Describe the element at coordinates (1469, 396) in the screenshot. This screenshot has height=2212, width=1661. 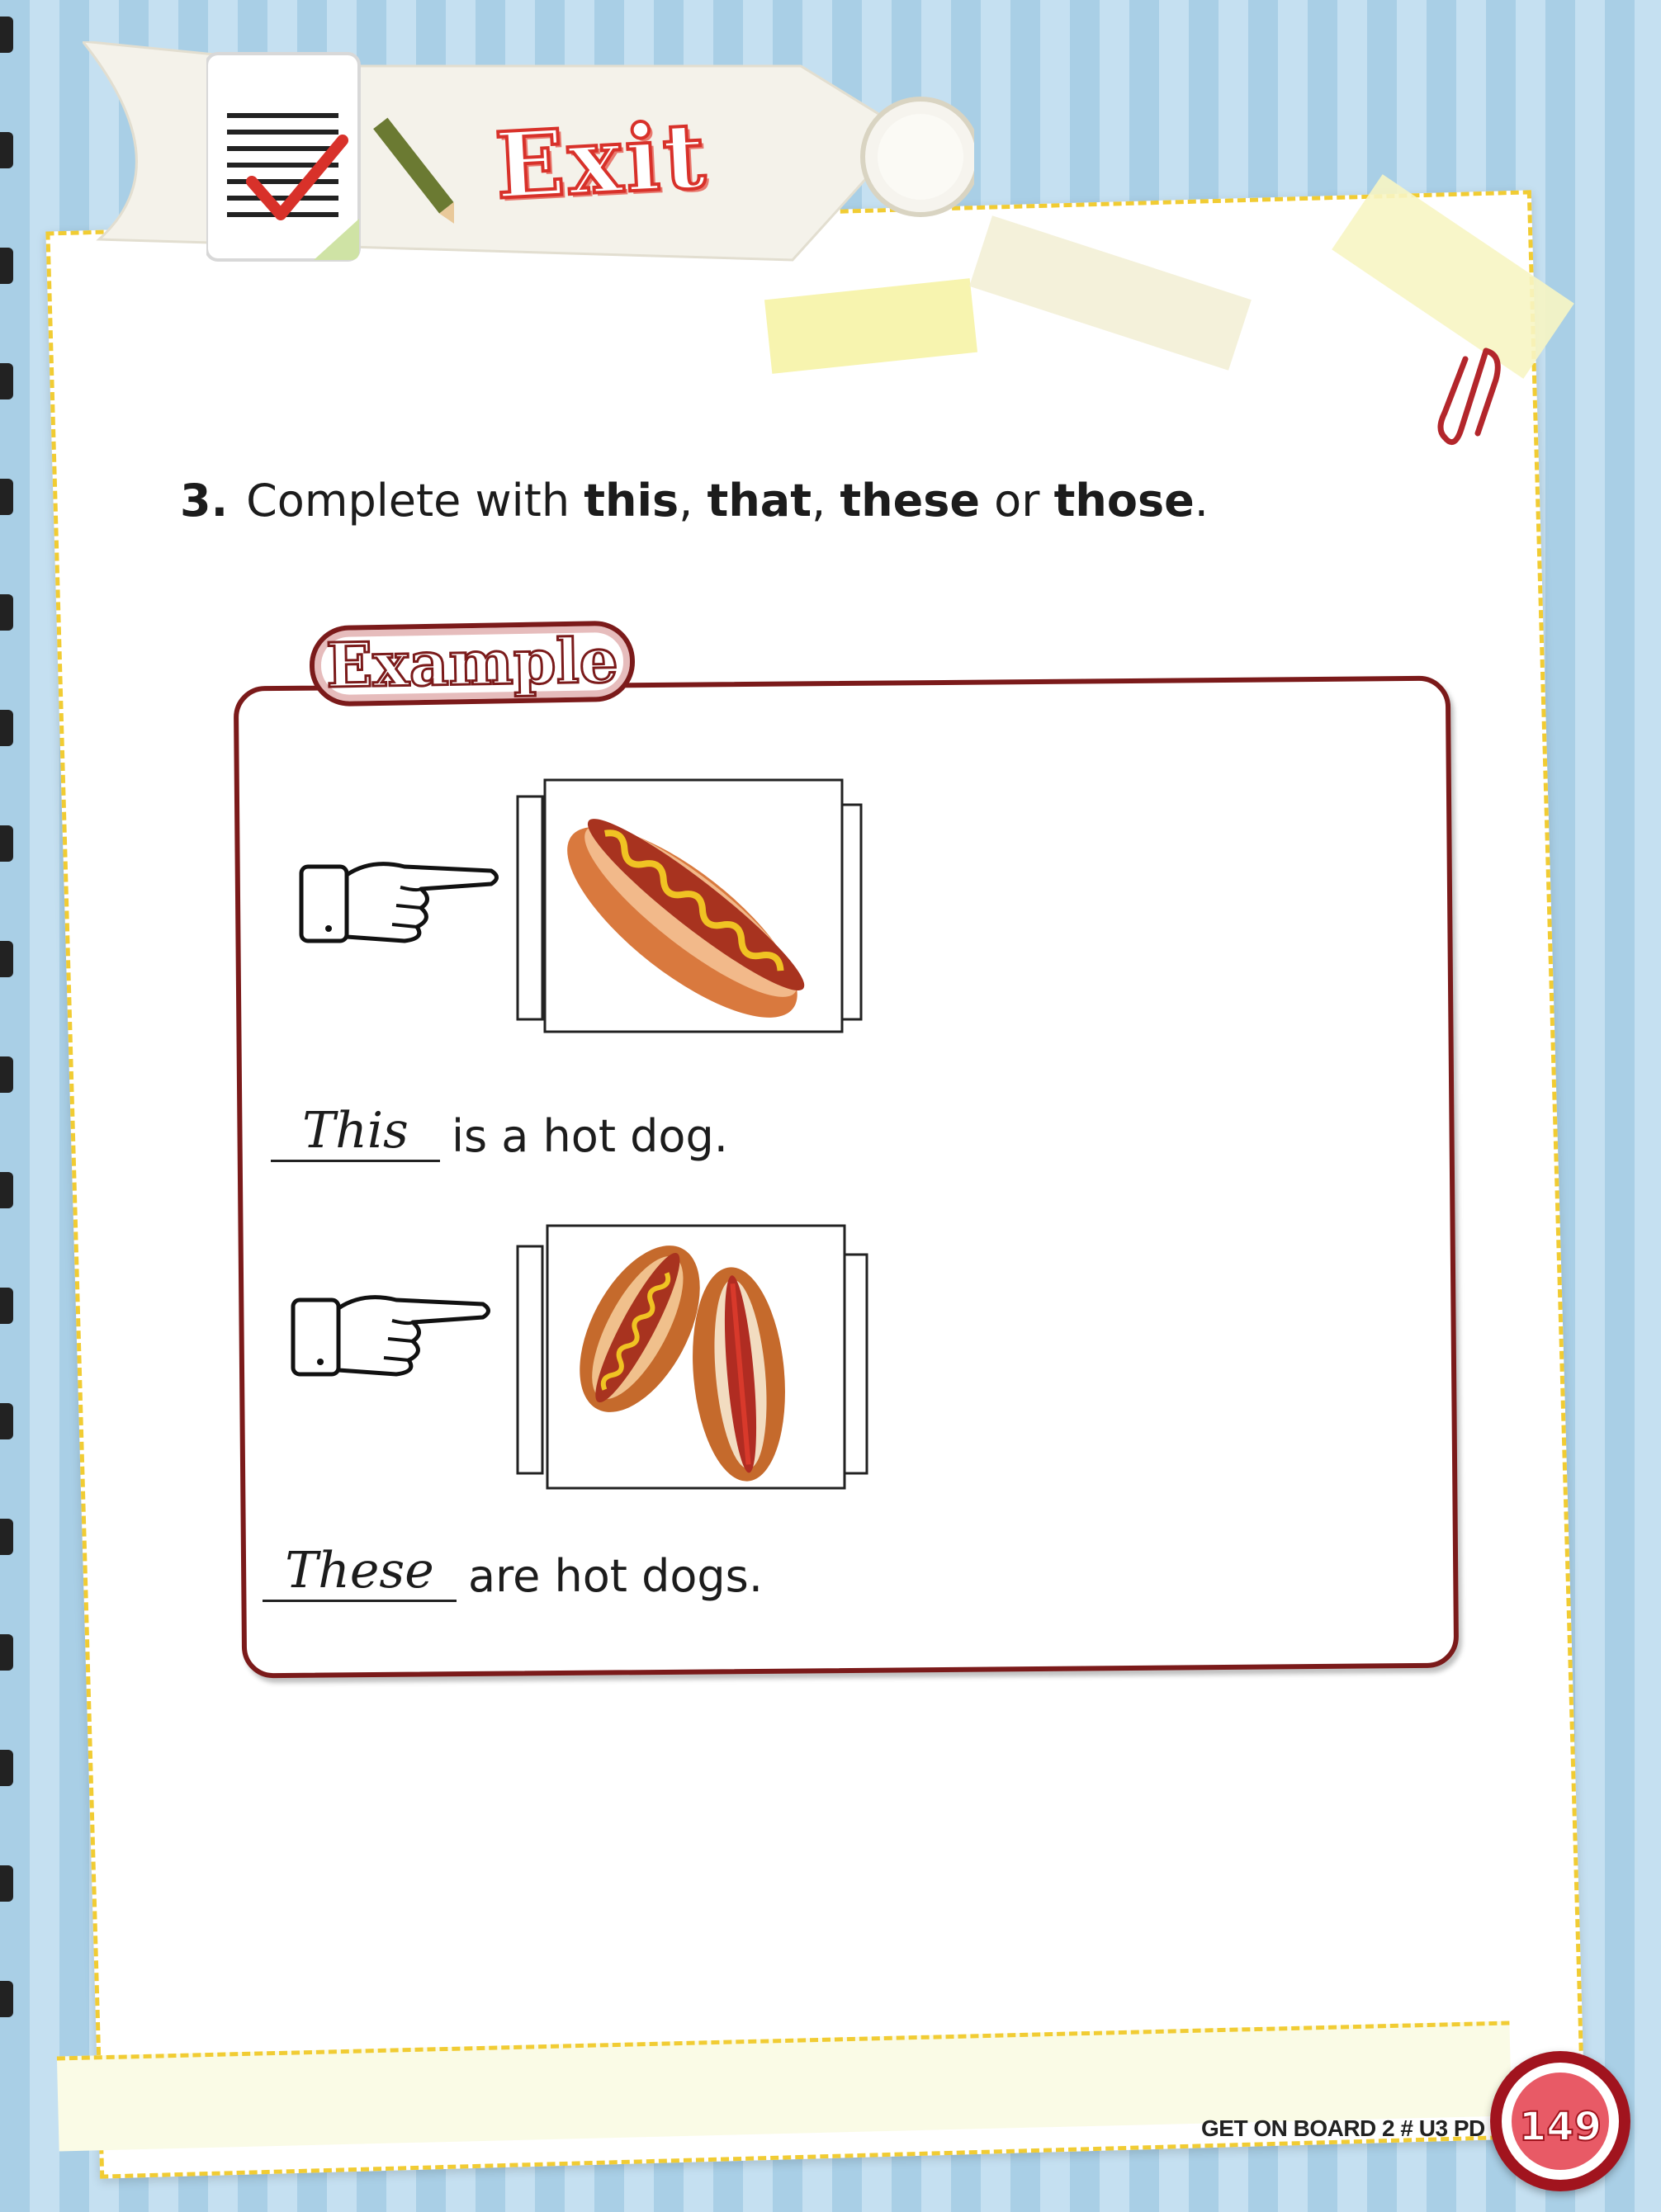
I see `paper-clip-icon` at that location.